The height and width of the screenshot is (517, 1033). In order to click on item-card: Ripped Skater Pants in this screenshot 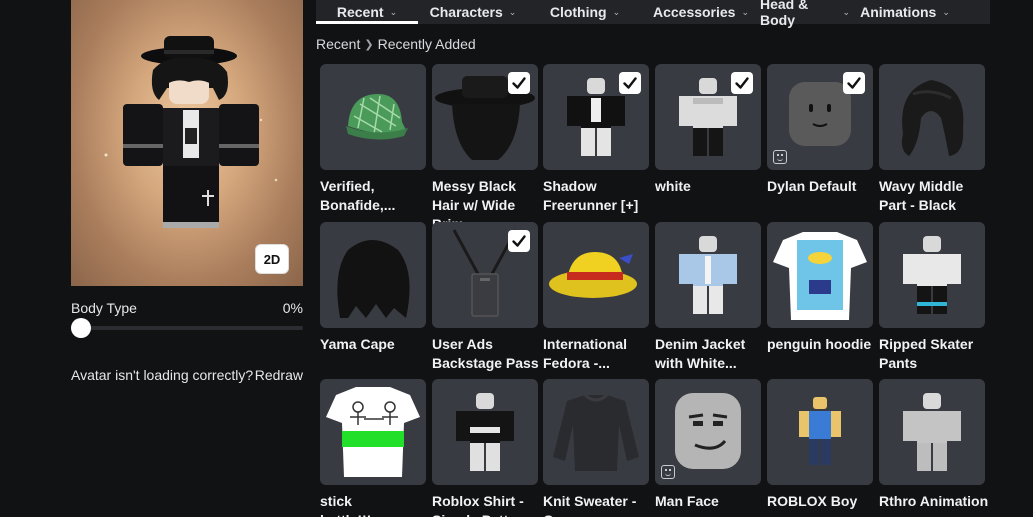, I will do `click(932, 297)`.